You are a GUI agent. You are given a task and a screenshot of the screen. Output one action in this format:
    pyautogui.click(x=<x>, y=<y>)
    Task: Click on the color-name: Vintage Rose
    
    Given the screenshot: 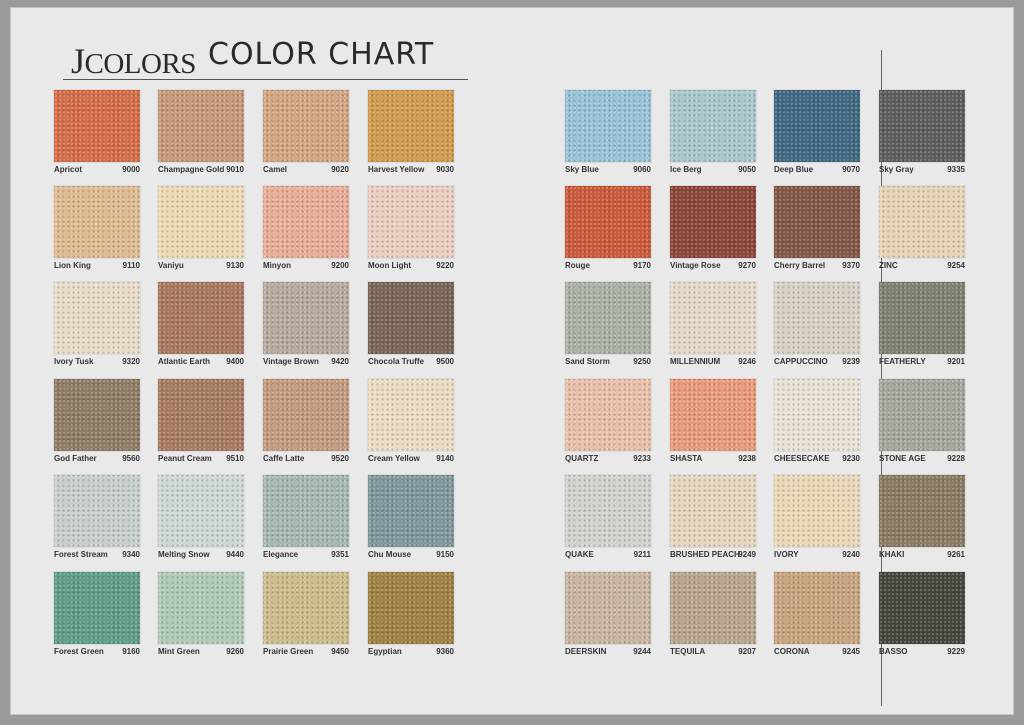 What is the action you would take?
    pyautogui.click(x=695, y=265)
    